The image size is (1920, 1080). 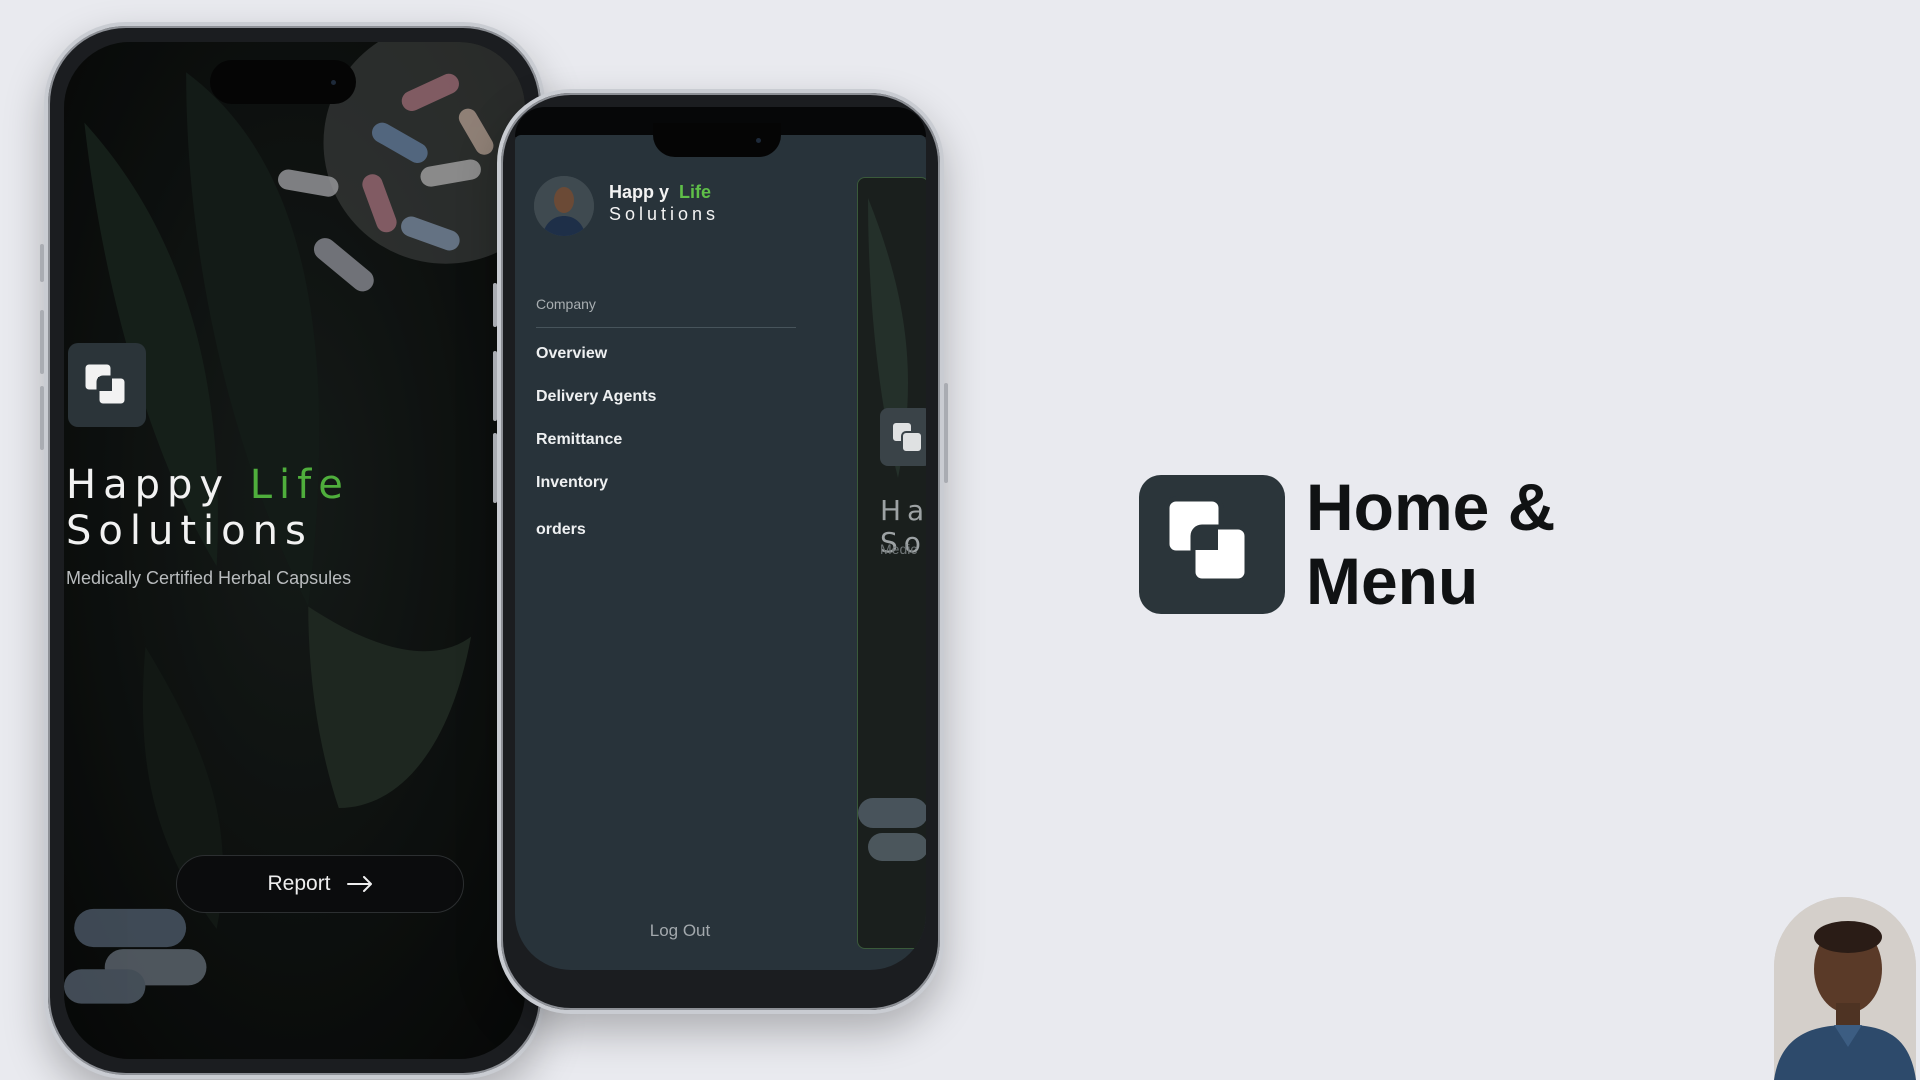 I want to click on menu-brand-word-happy: Happ y, so click(x=639, y=192).